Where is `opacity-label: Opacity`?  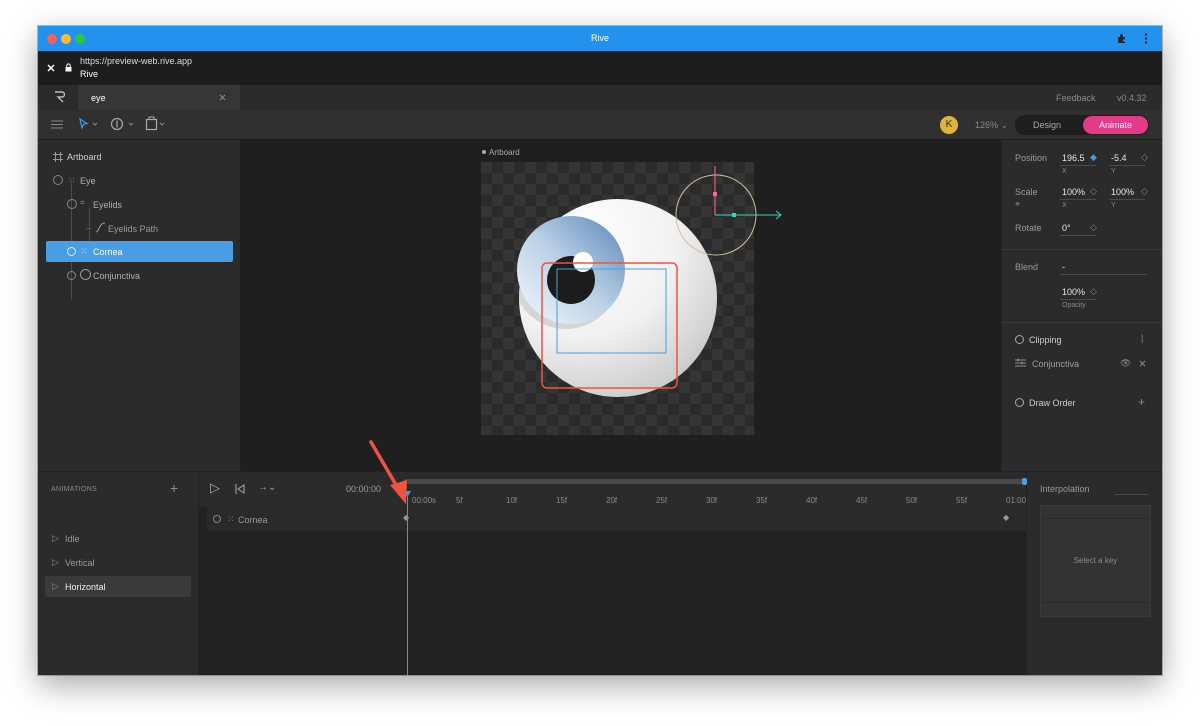 opacity-label: Opacity is located at coordinates (1074, 305).